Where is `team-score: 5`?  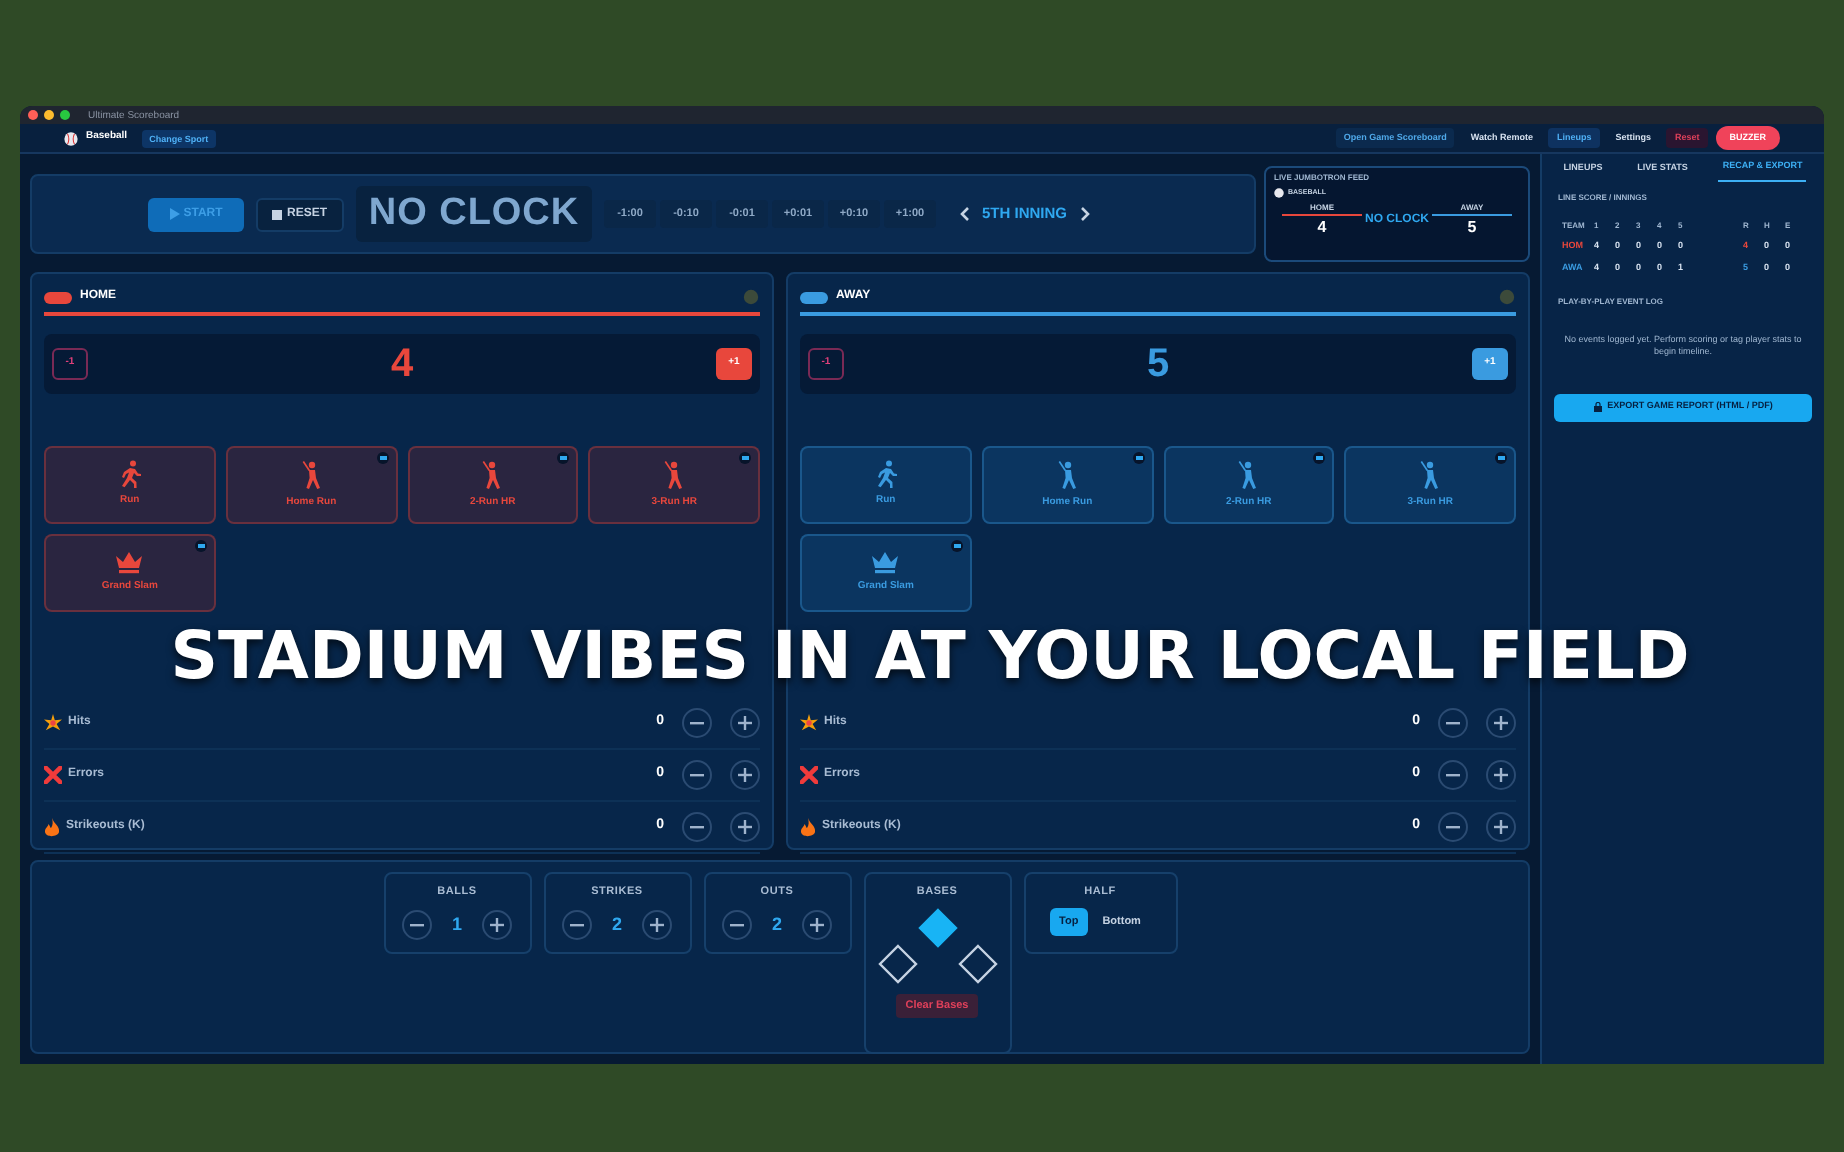
team-score: 5 is located at coordinates (1158, 365).